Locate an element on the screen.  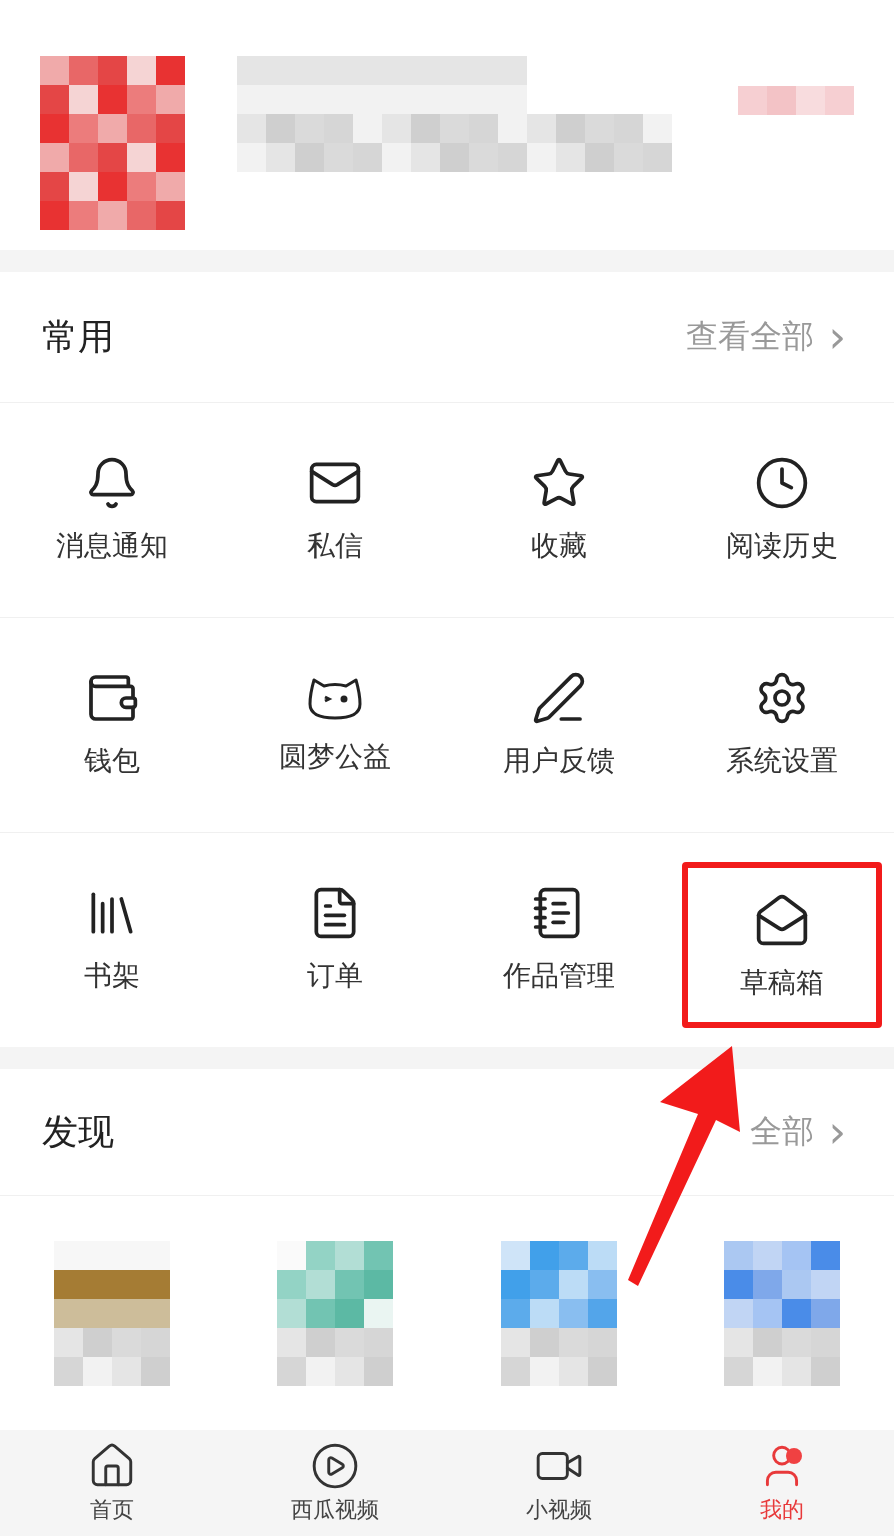
nav-tab: 小视频 is located at coordinates (559, 1483).